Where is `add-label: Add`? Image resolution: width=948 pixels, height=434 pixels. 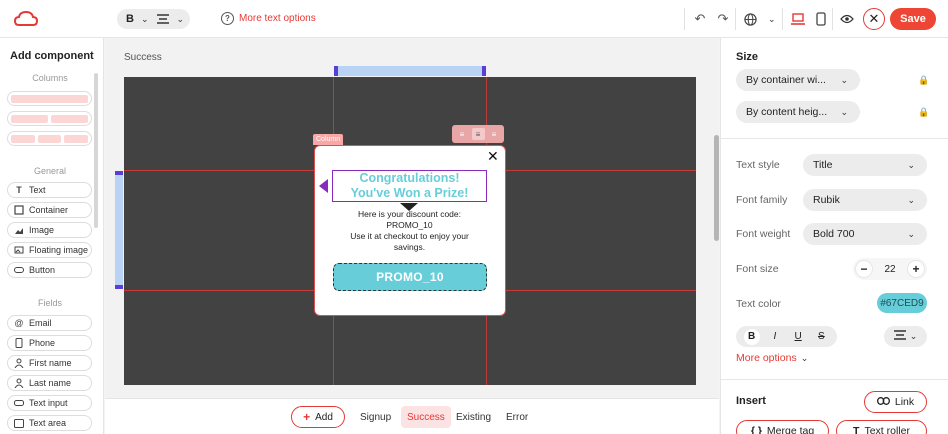 add-label: Add is located at coordinates (324, 417).